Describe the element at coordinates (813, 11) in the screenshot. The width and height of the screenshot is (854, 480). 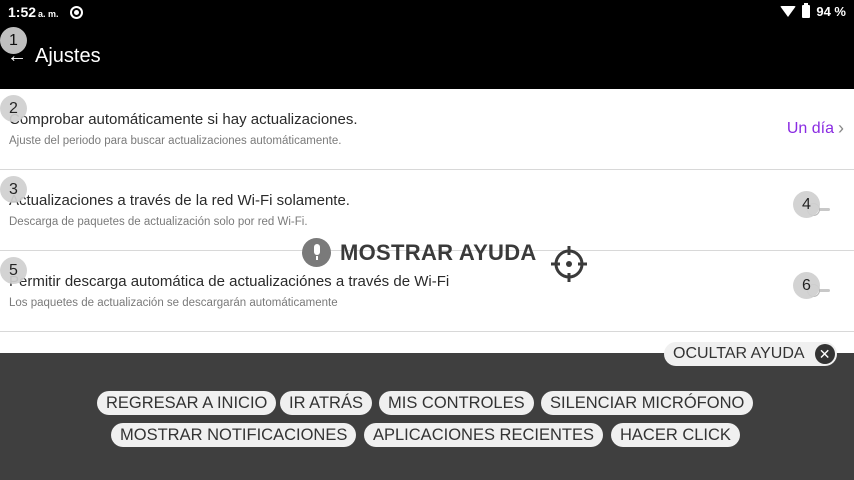
I see `status-indicators: 94 %` at that location.